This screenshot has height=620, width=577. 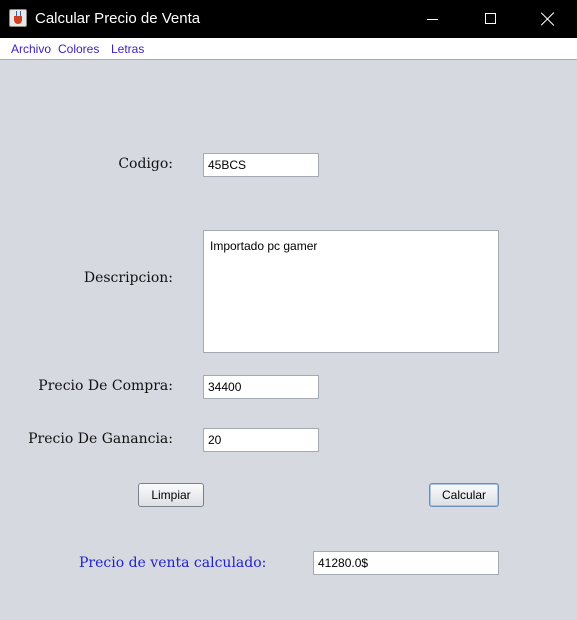 I want to click on precio-compra-label: Precio De Compra:, so click(x=105, y=386).